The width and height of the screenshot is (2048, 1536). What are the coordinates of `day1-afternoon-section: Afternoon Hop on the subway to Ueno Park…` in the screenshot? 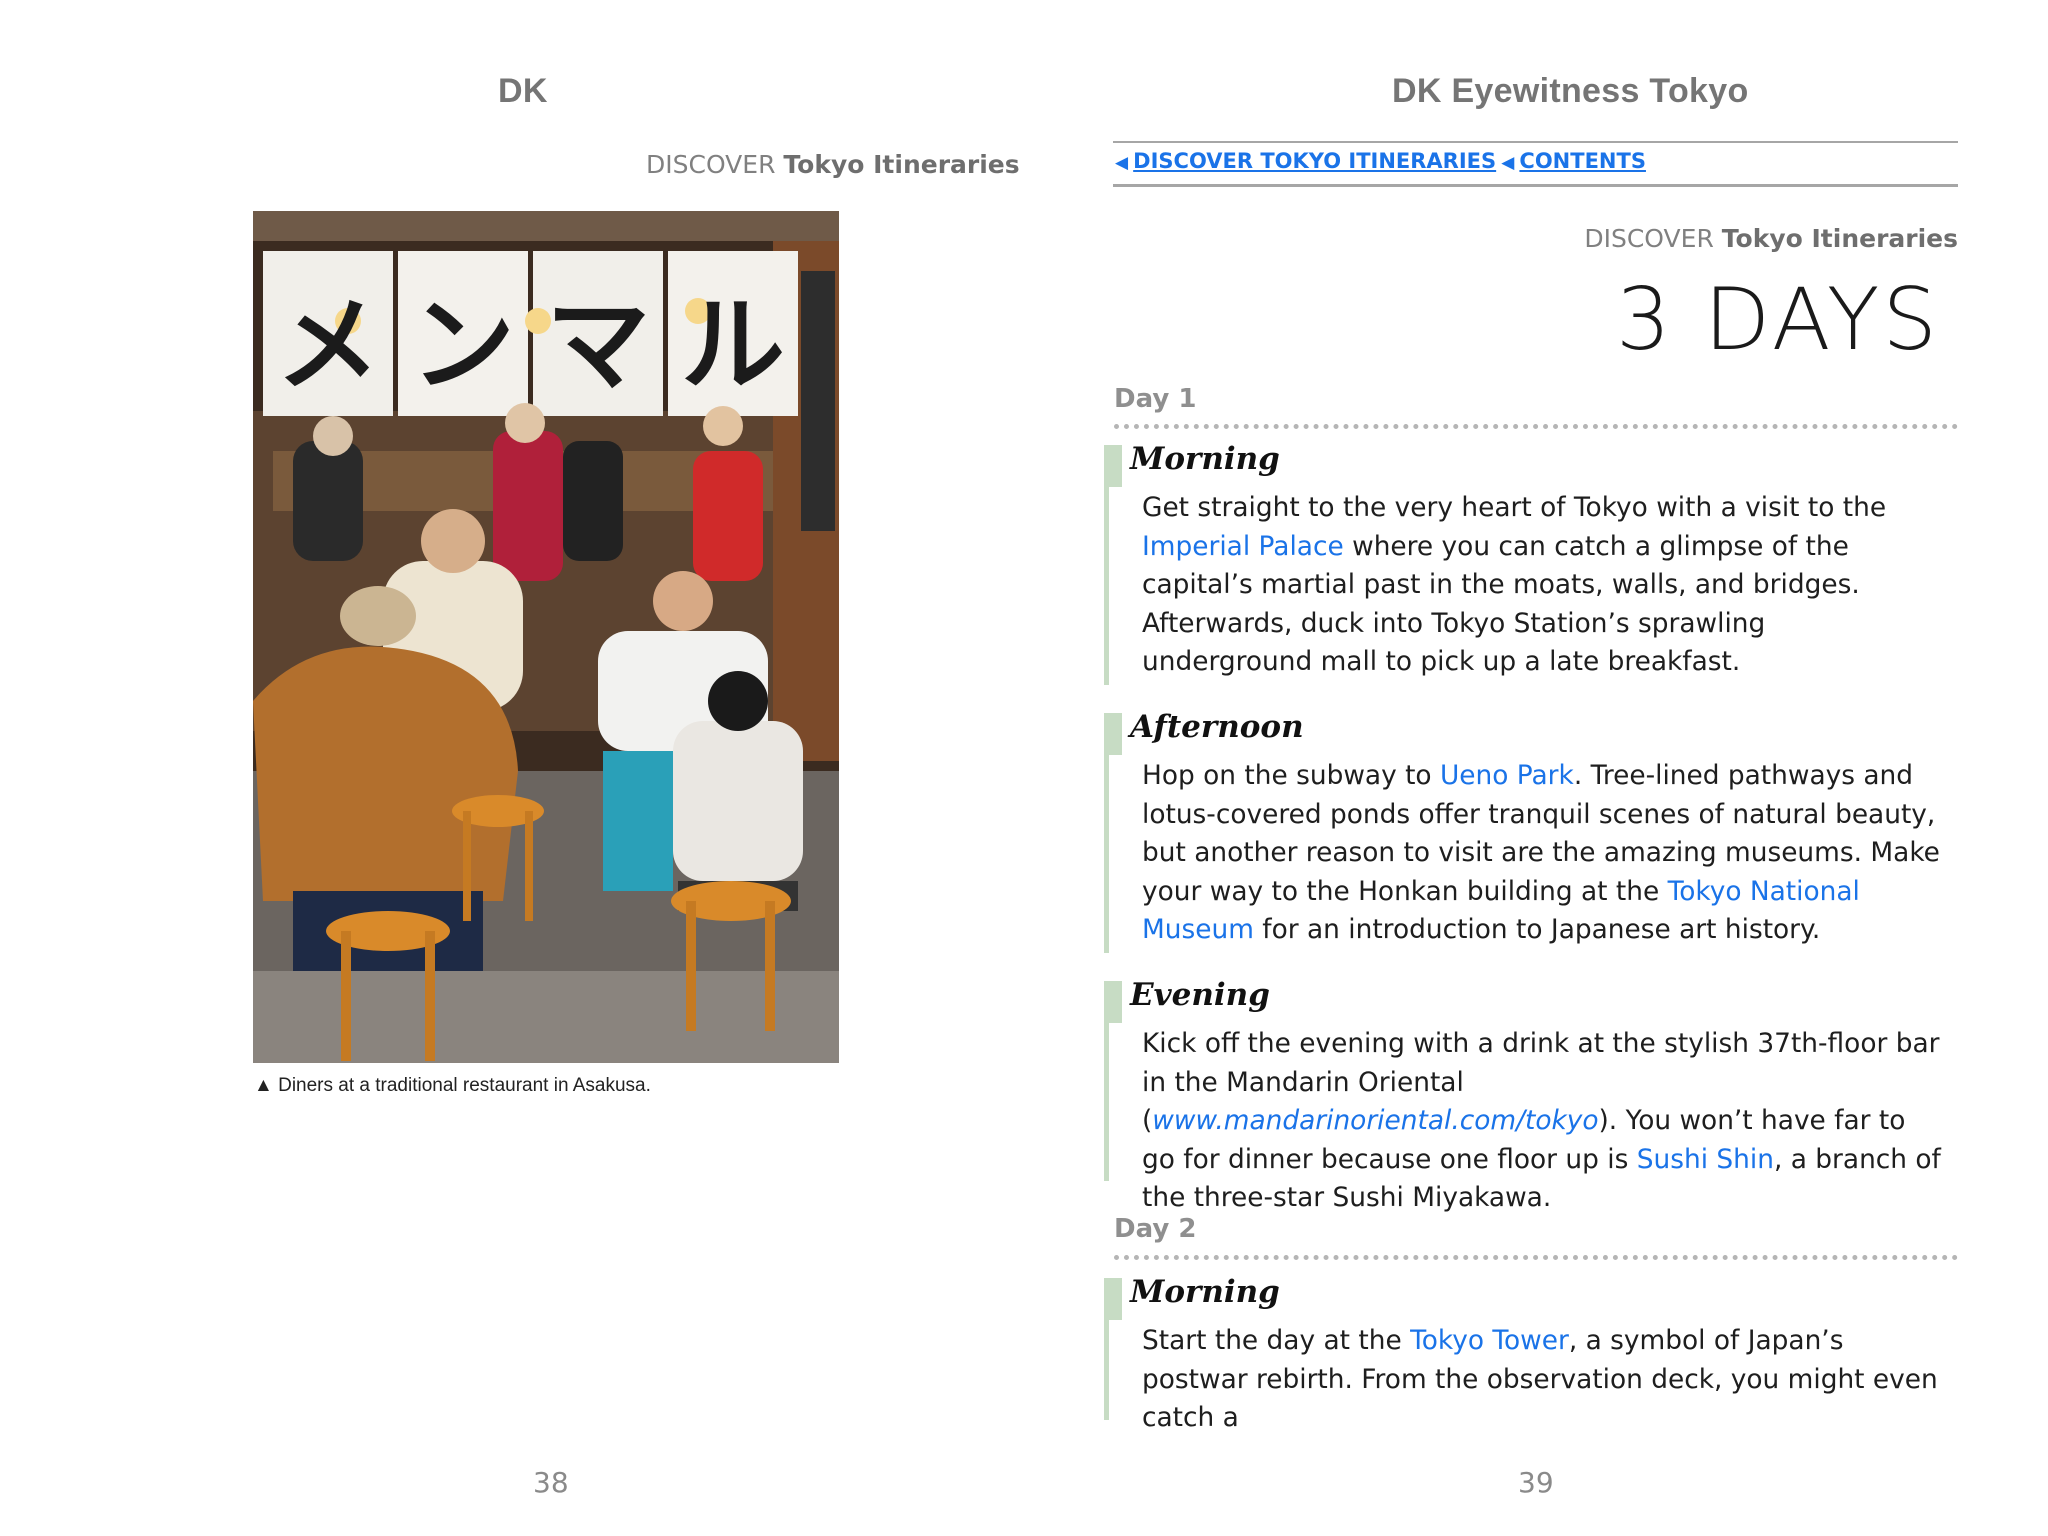 It's located at (1523, 831).